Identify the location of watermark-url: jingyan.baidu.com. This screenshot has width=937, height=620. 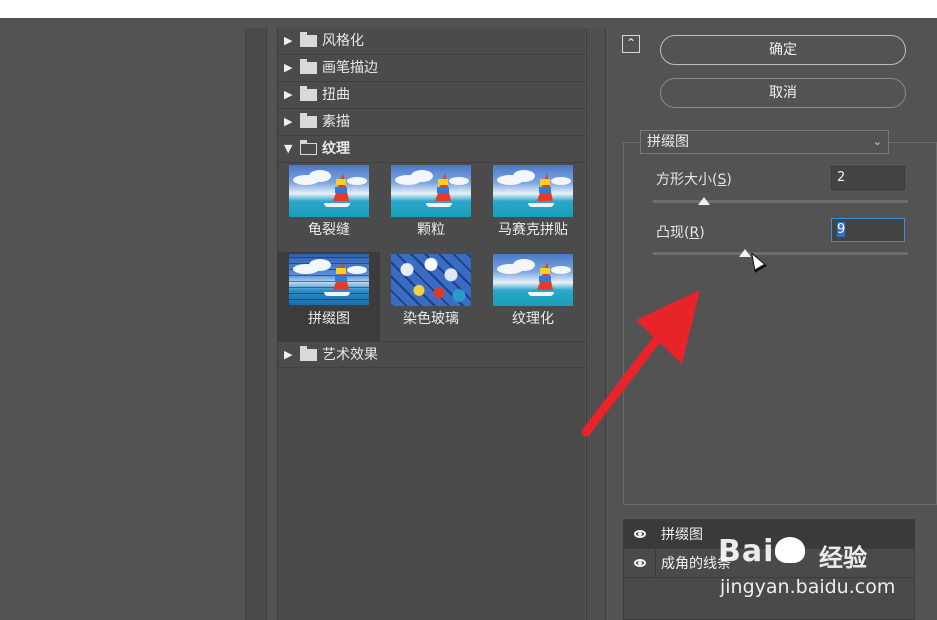
(808, 587).